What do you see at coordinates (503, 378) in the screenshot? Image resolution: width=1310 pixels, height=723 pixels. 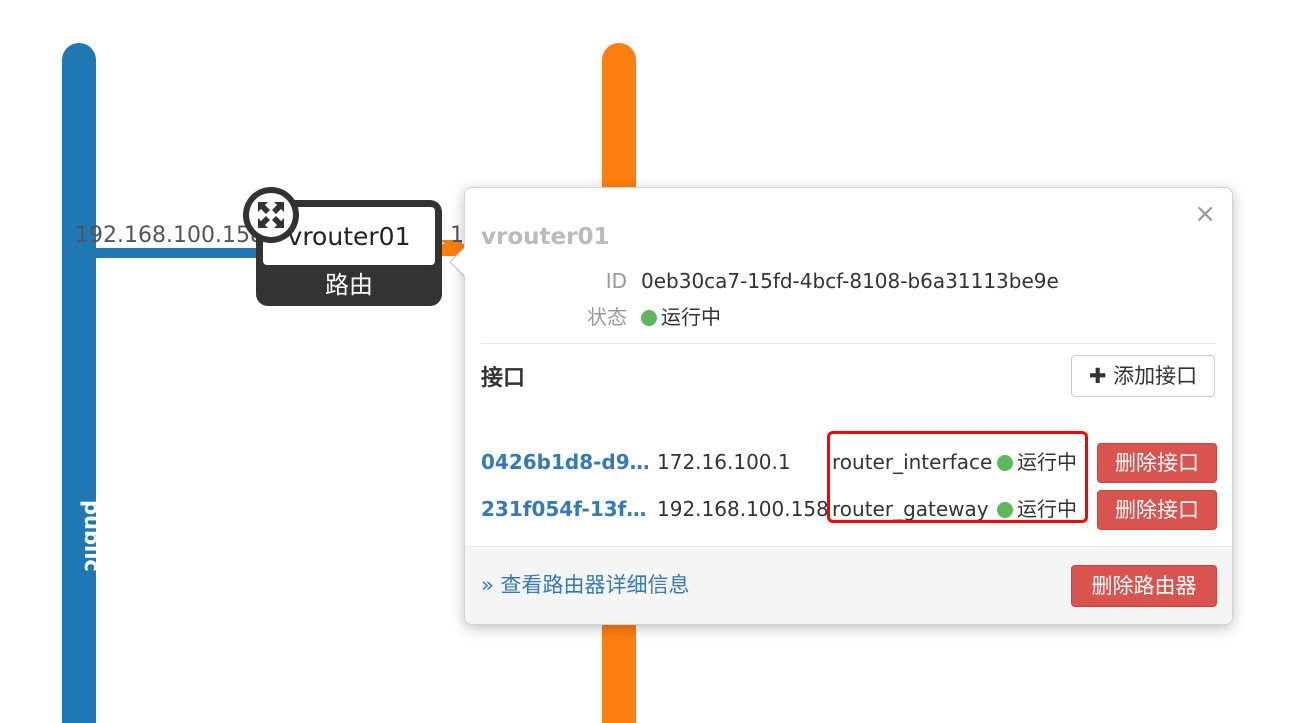 I see `interfaces-section-title: 接口` at bounding box center [503, 378].